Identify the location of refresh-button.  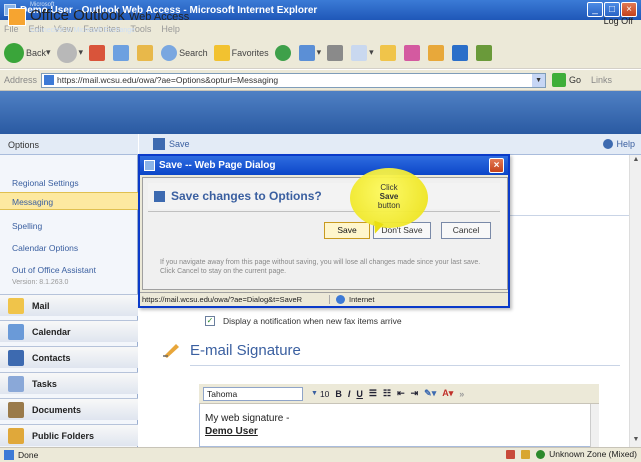
(122, 52).